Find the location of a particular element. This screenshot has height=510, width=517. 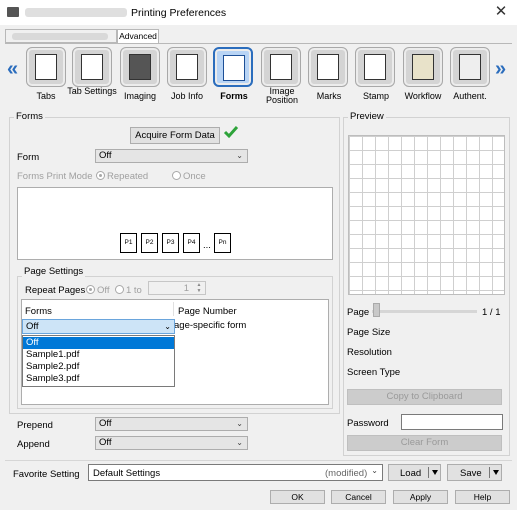

apply-button: Apply is located at coordinates (420, 497).